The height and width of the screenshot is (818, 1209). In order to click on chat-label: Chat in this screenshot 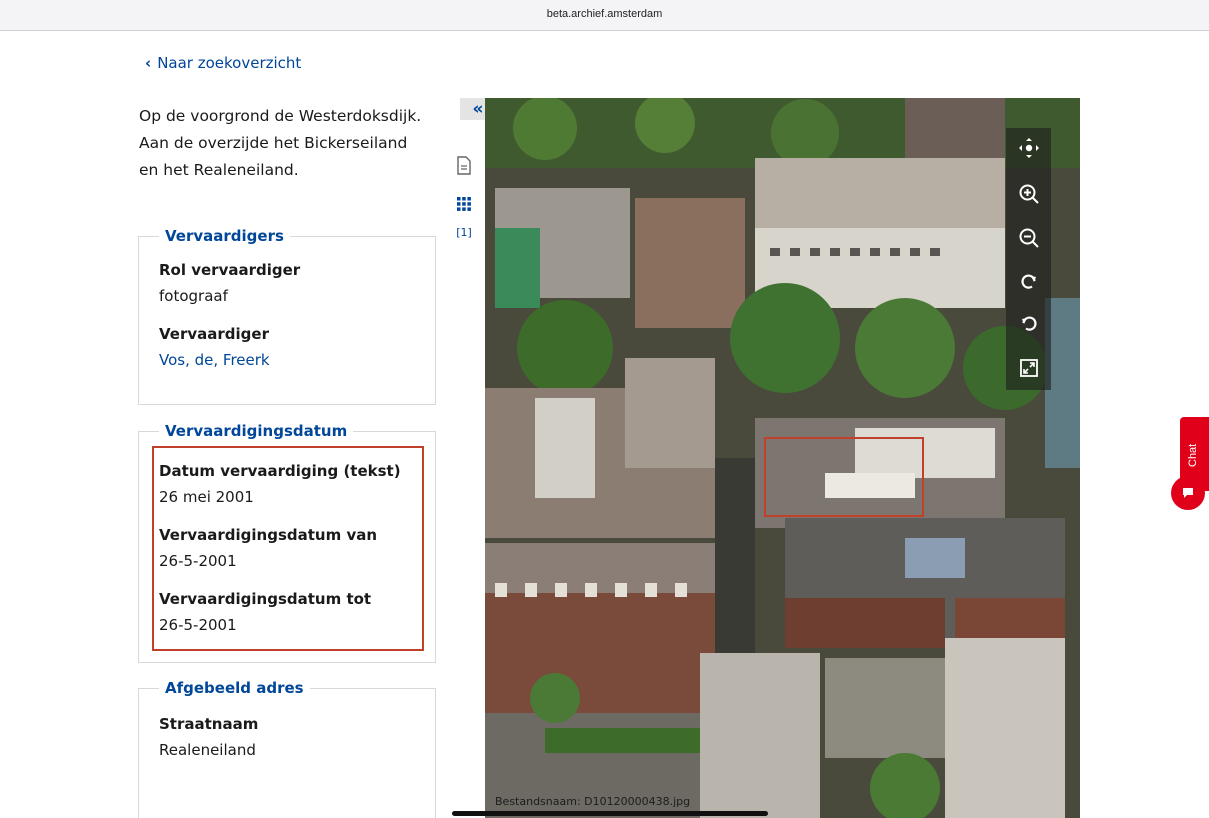, I will do `click(1195, 455)`.